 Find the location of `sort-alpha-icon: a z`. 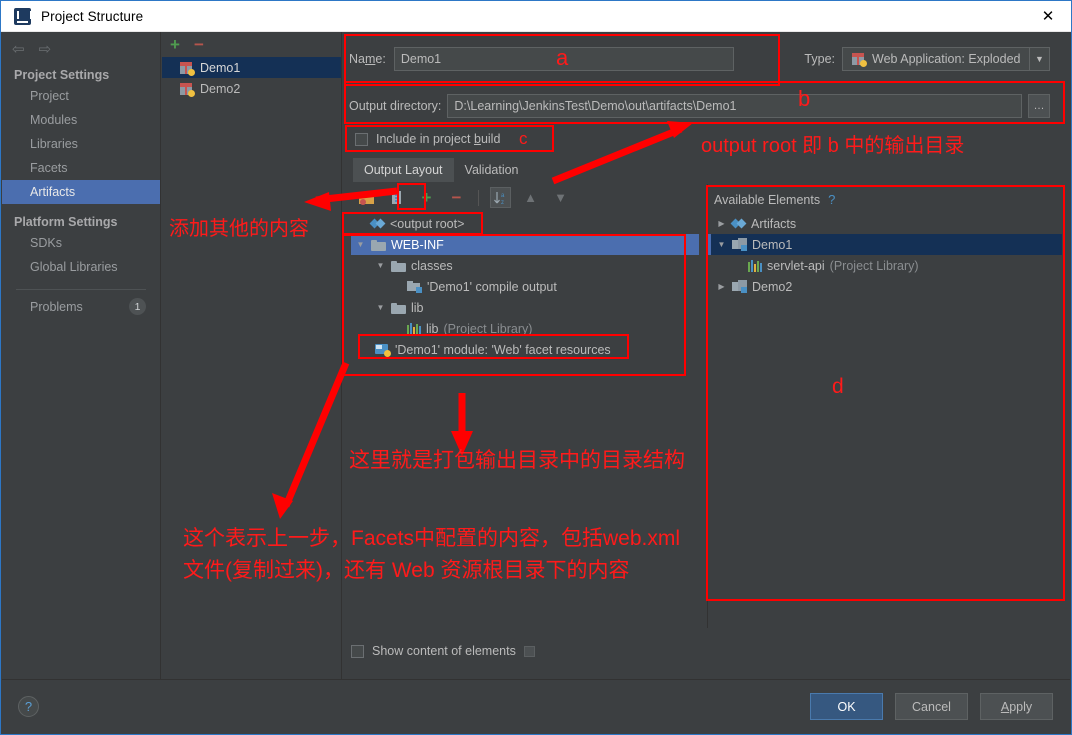

sort-alpha-icon: a z is located at coordinates (500, 197).